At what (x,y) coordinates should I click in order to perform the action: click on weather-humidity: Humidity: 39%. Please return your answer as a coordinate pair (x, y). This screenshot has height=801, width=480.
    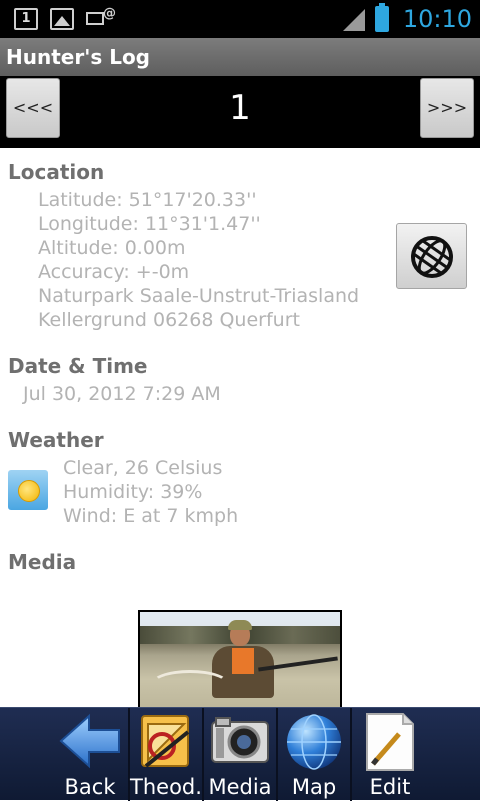
    Looking at the image, I should click on (133, 492).